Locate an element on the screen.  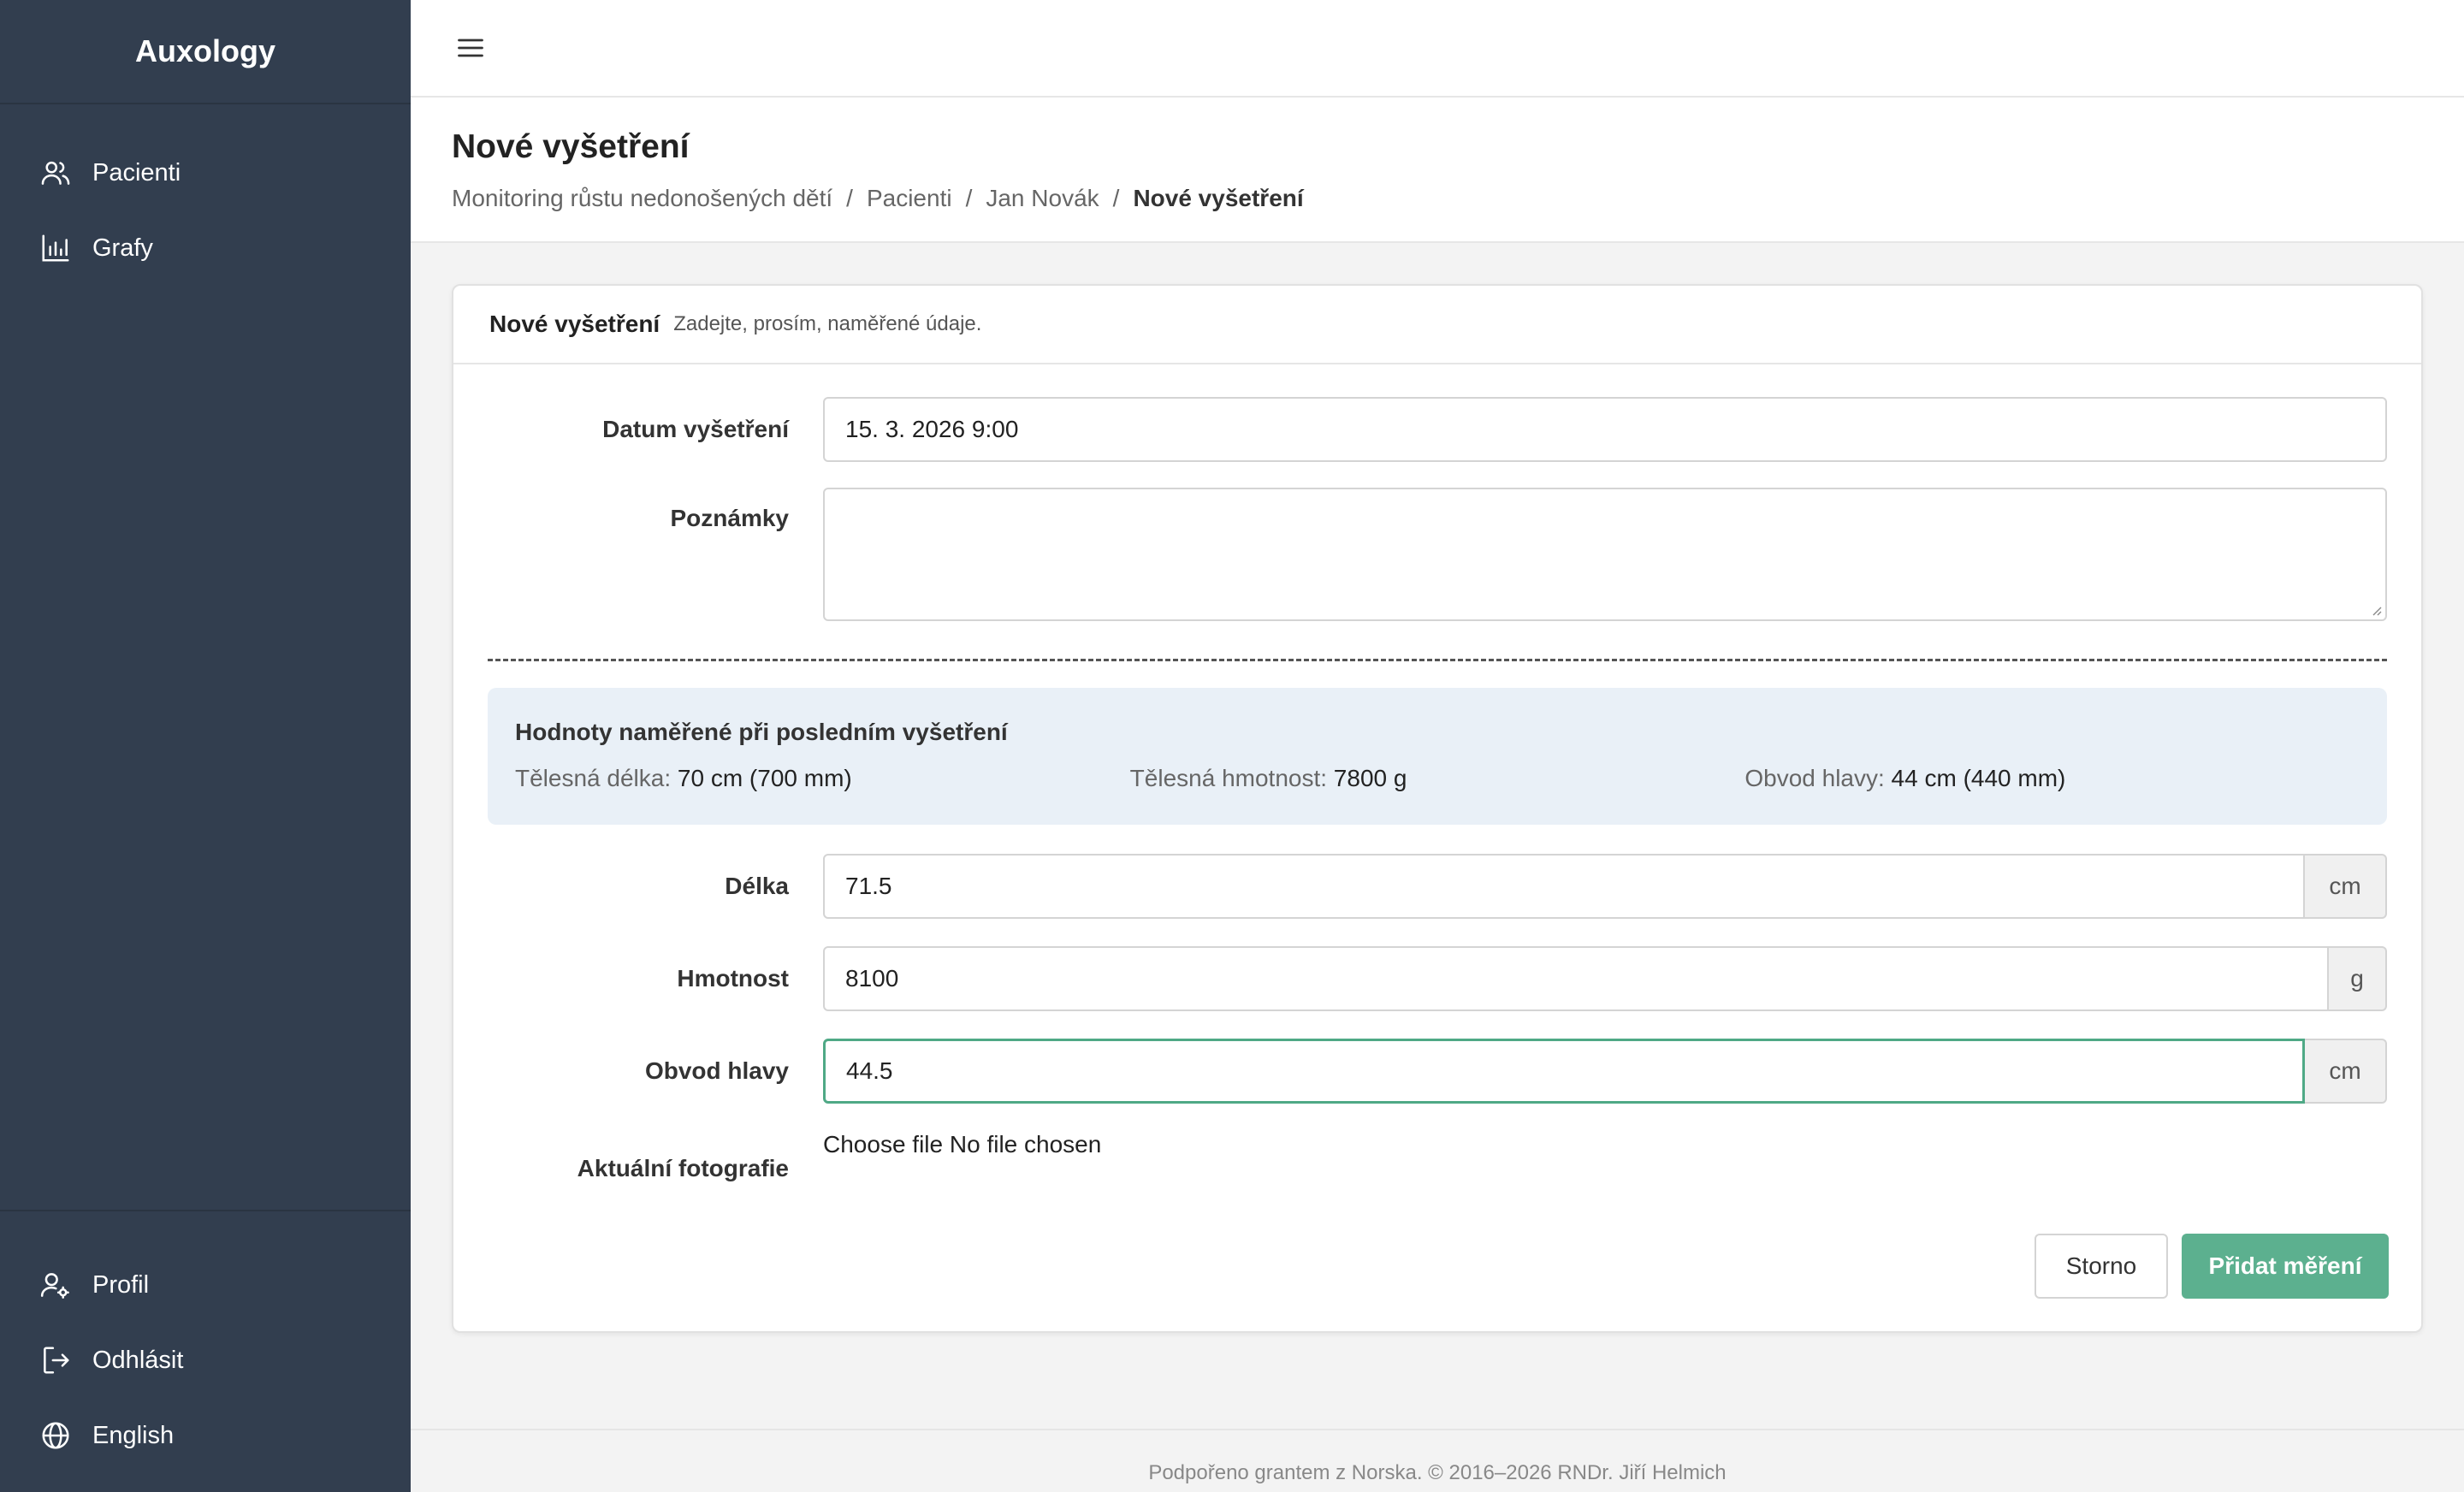
form-row-head: Obvod hlavy 44.5 cm is located at coordinates (1437, 1071).